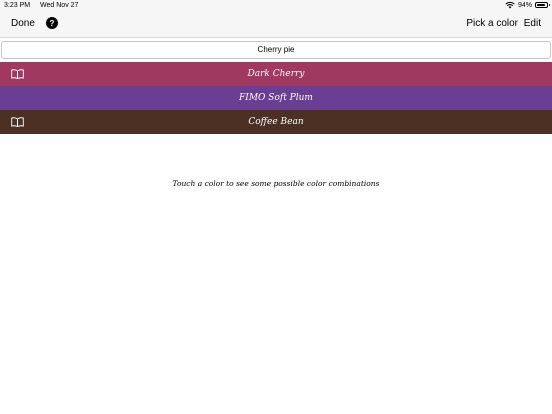 The height and width of the screenshot is (414, 552). Describe the element at coordinates (52, 23) in the screenshot. I see `help-button: ?` at that location.